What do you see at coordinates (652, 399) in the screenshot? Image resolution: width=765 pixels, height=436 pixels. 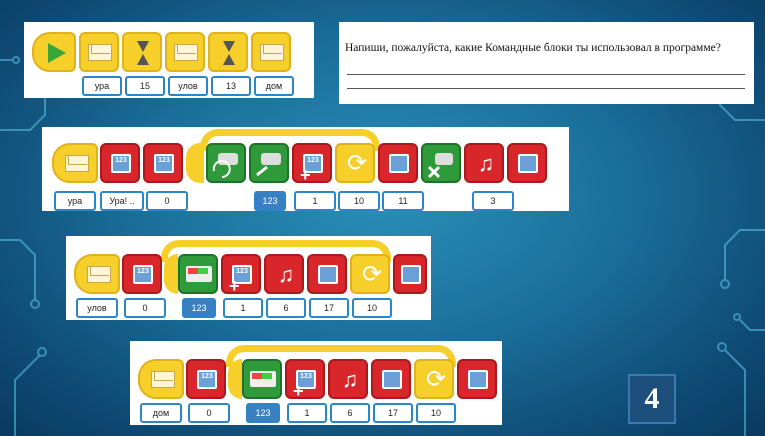 I see `page-number: 4` at bounding box center [652, 399].